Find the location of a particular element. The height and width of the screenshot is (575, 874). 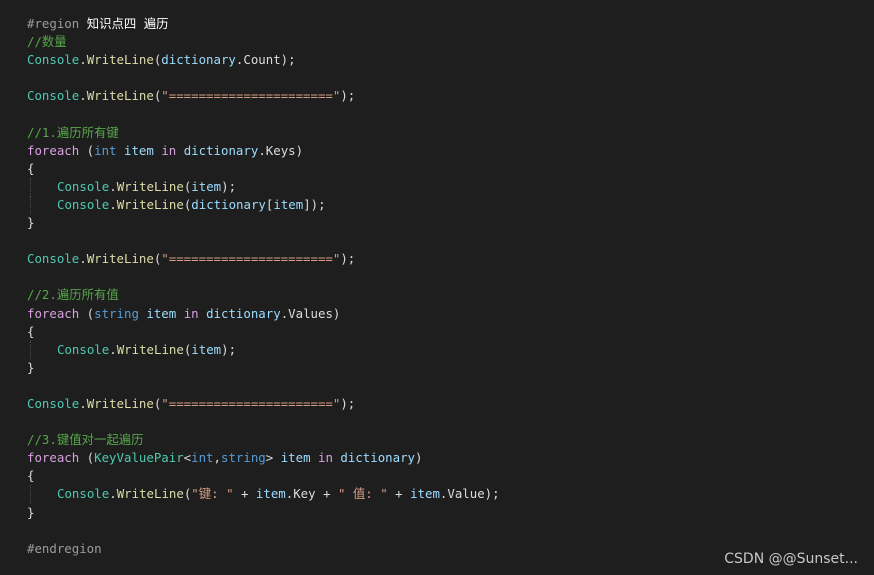

code-line: //2.遍历所有值 is located at coordinates (437, 295).